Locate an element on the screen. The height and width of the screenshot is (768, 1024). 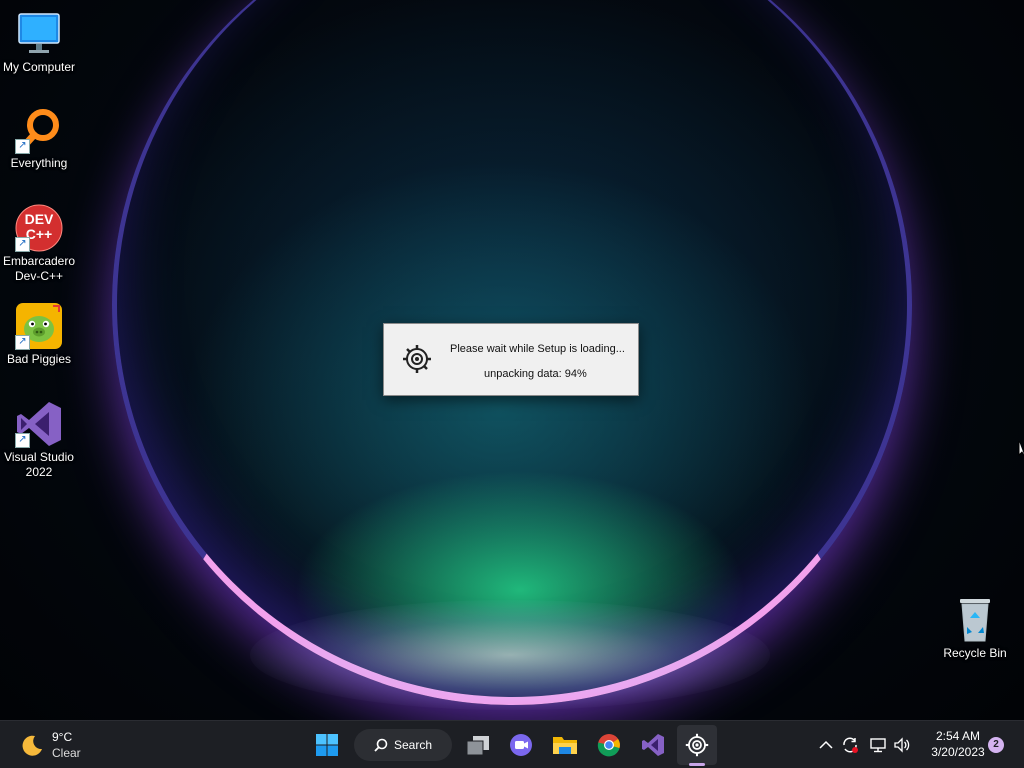
steelseries-icon is located at coordinates (697, 745).